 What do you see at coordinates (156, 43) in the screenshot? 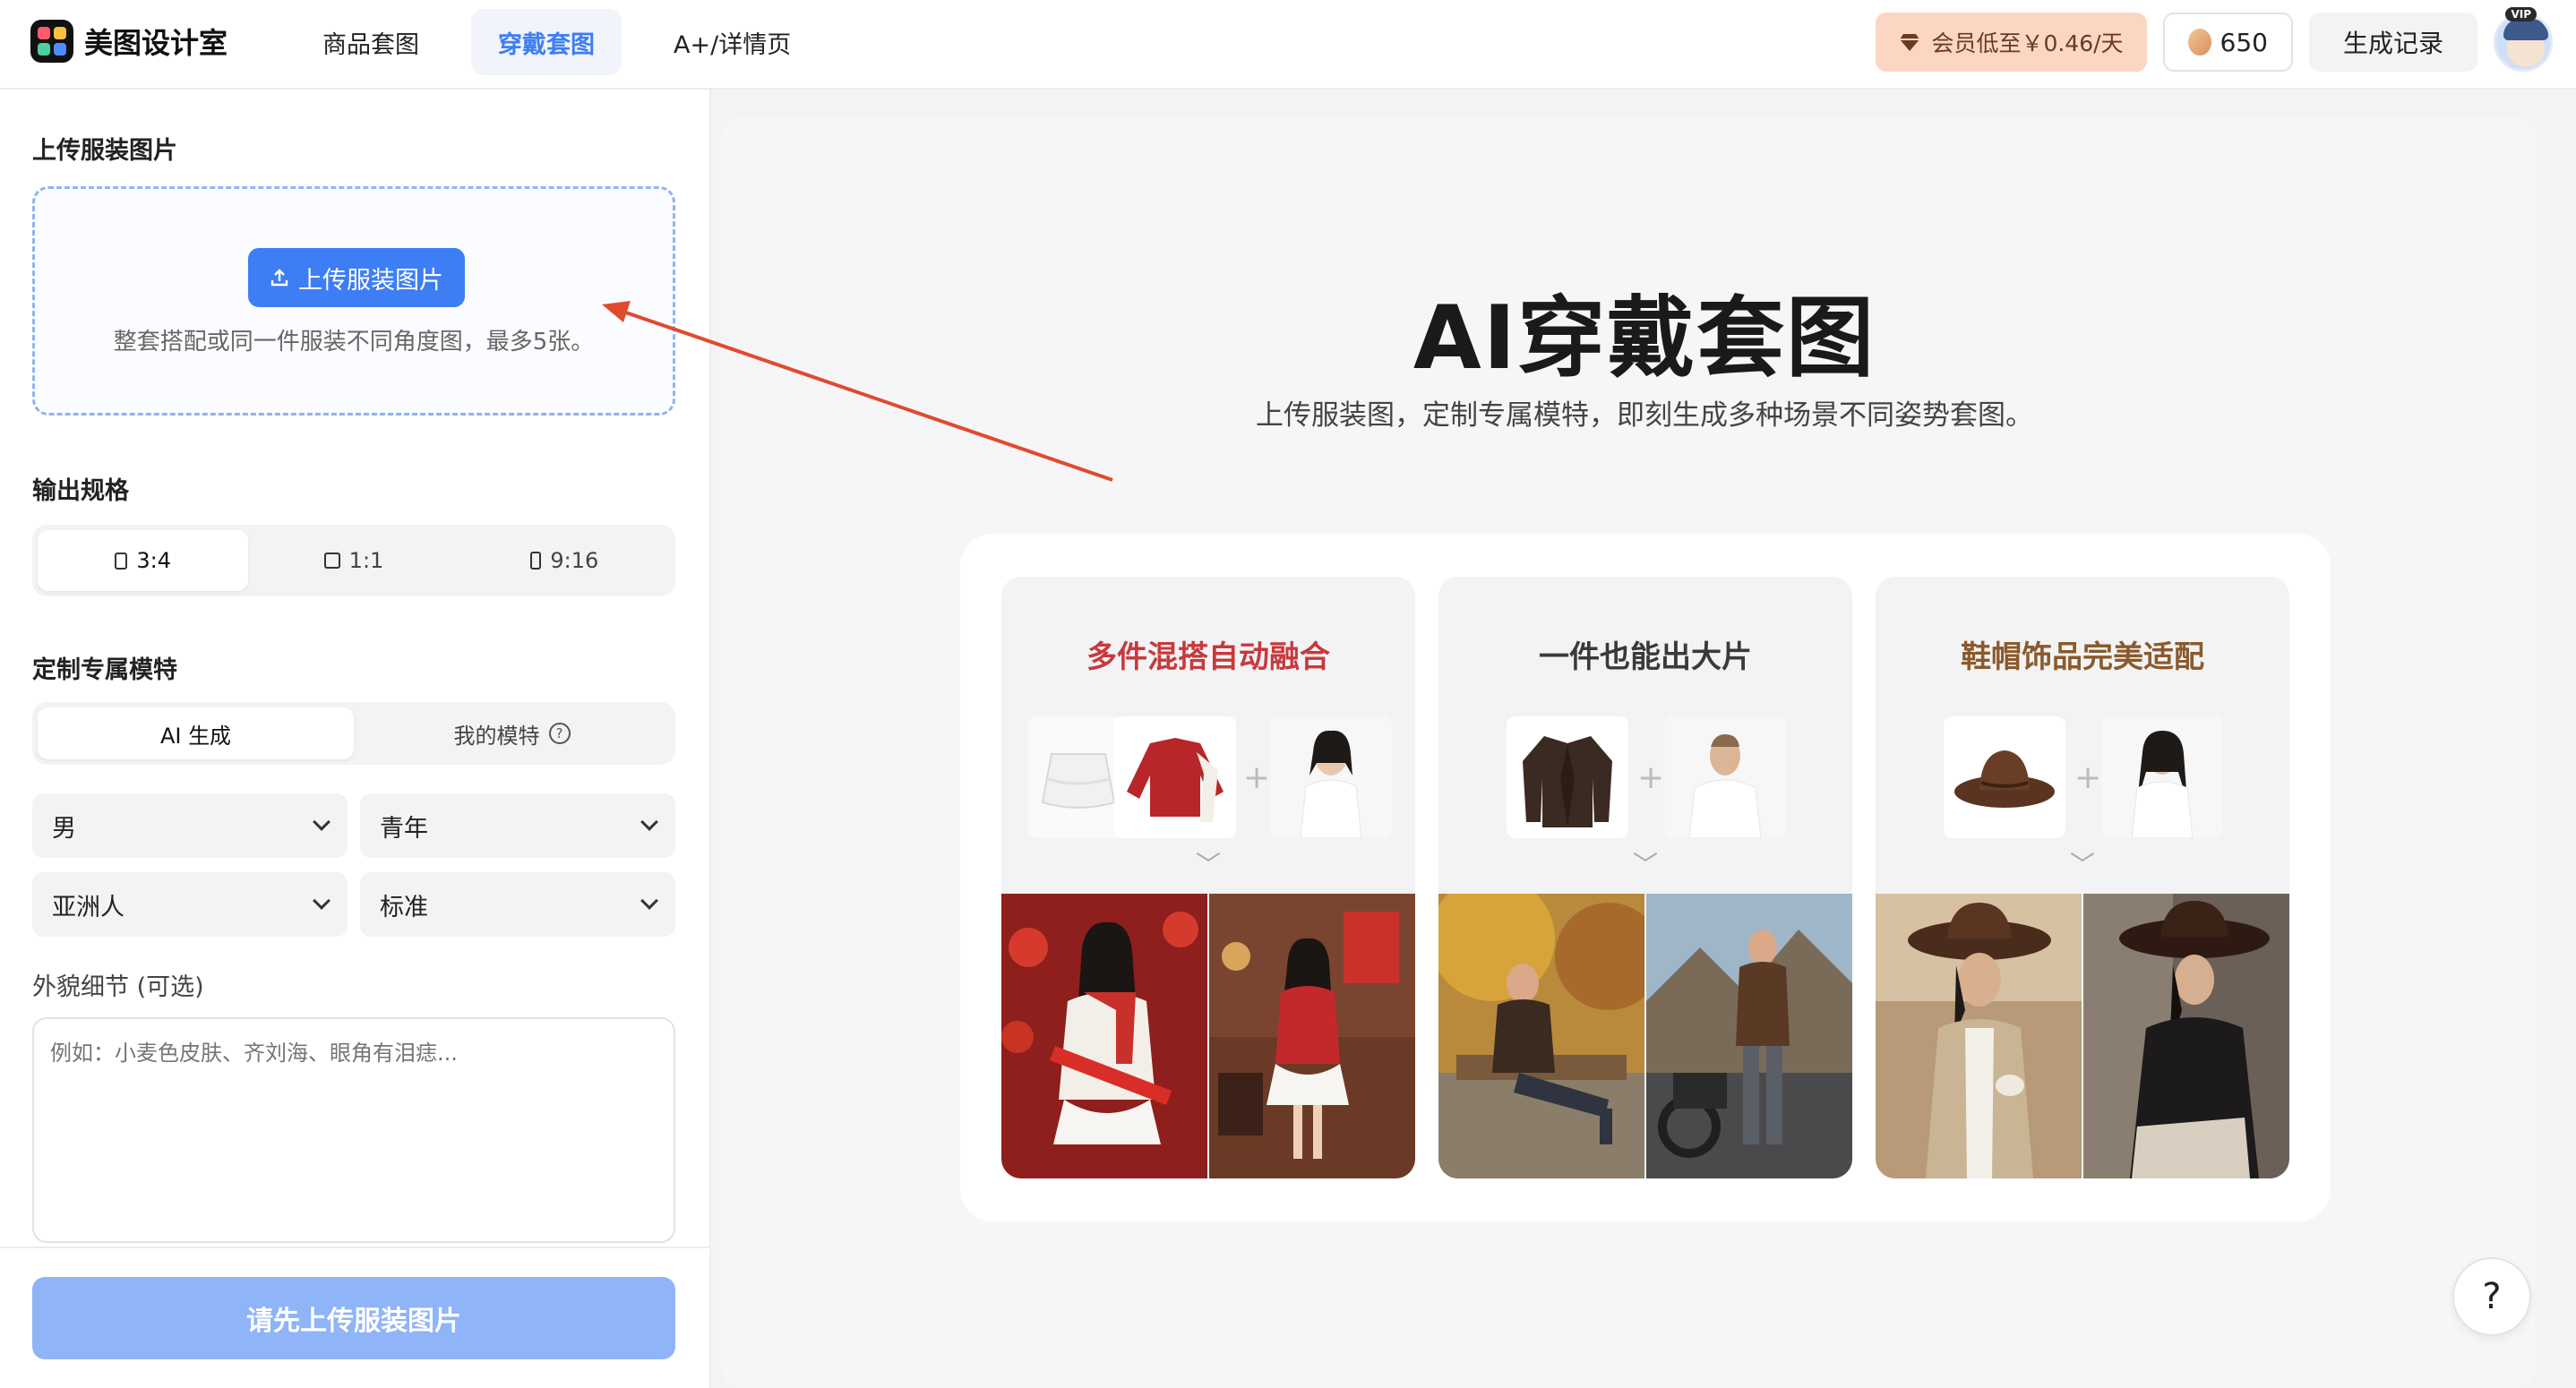
I see `app-name: 美图设计室` at bounding box center [156, 43].